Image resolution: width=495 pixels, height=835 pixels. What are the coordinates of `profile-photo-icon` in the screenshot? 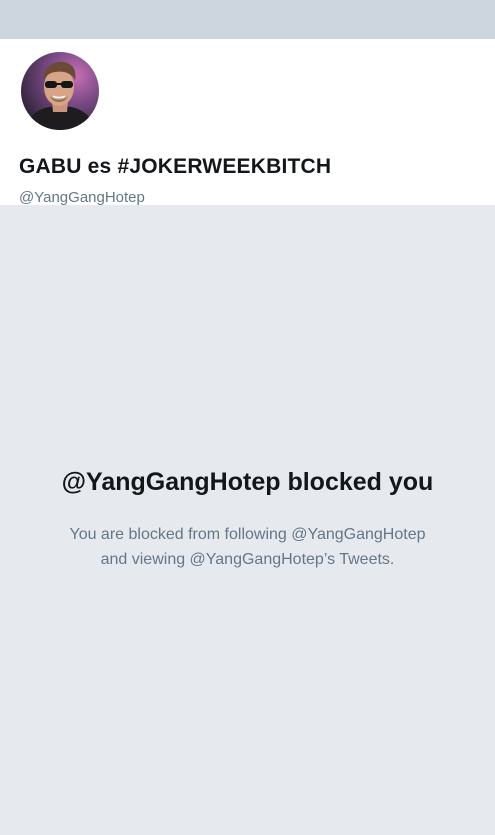 It's located at (60, 91).